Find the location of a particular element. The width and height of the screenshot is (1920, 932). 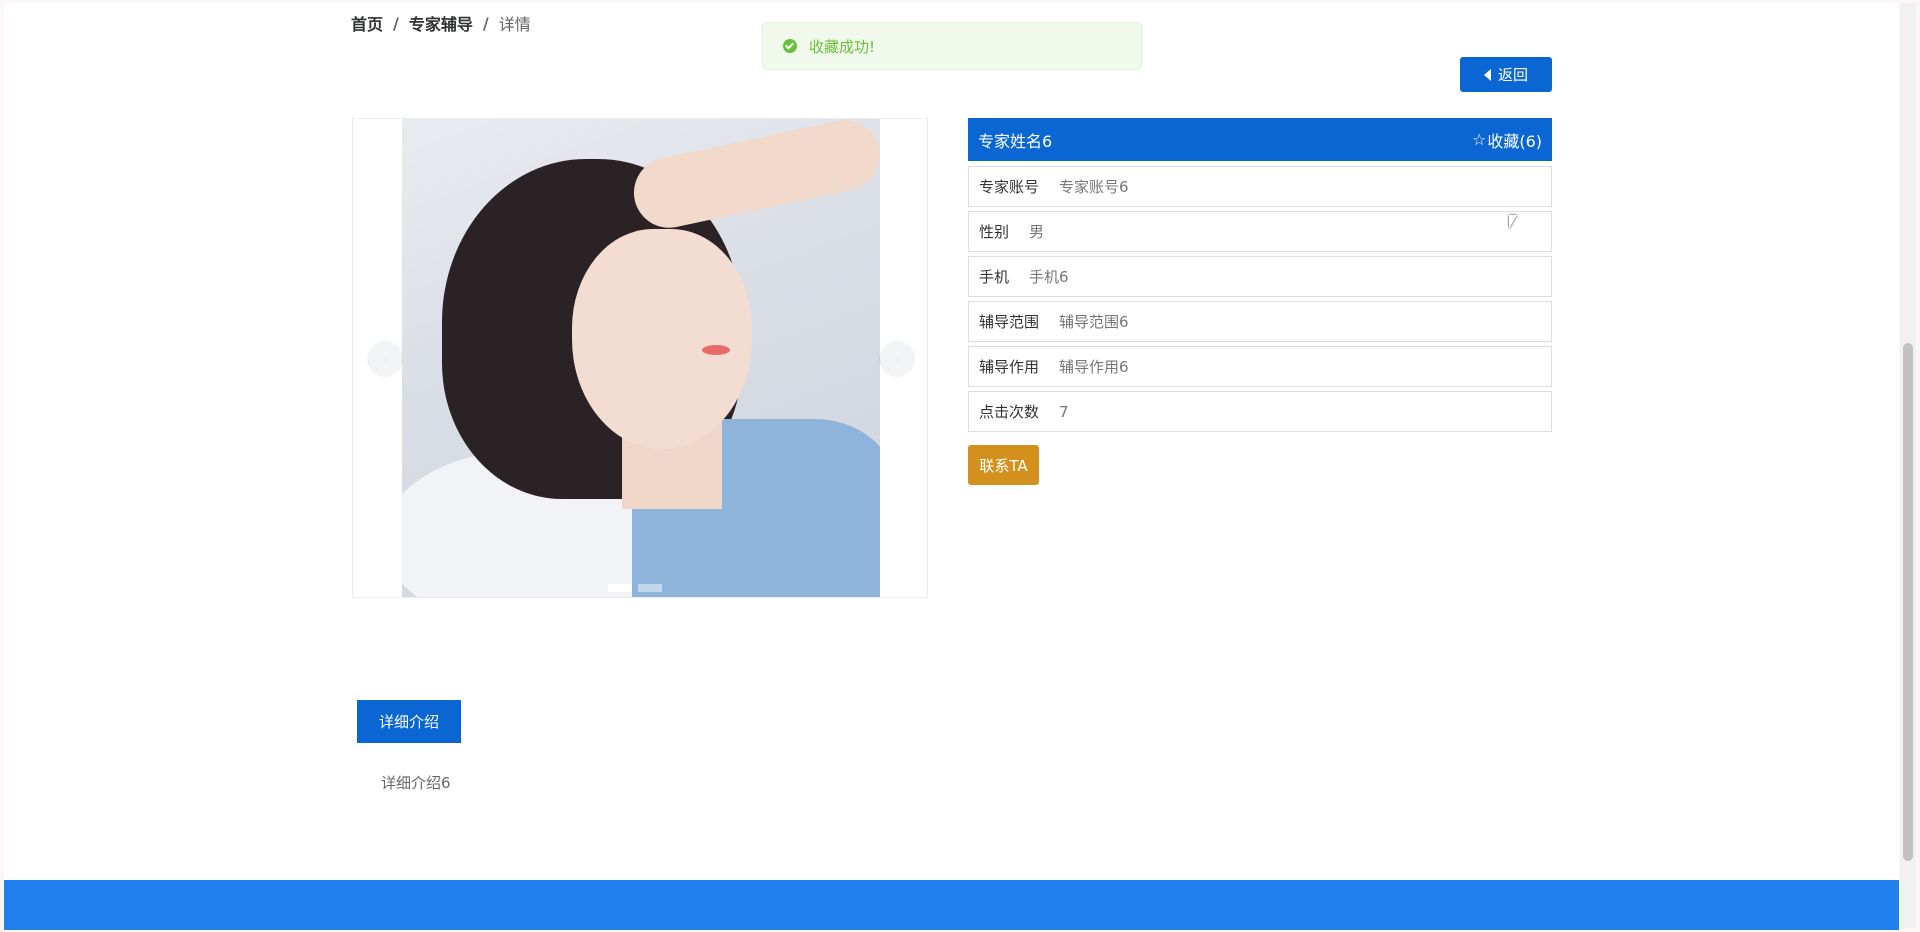

expert-photo is located at coordinates (641, 358).